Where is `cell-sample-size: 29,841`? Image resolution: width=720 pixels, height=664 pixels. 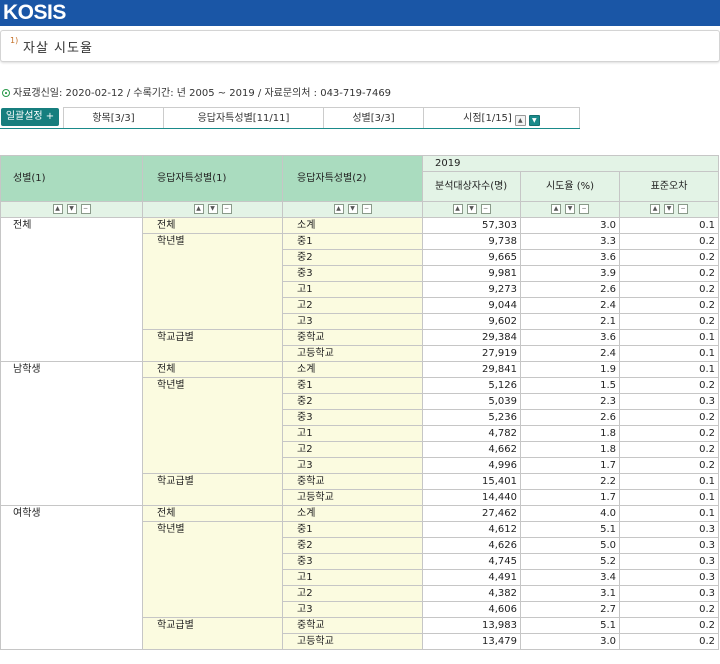
cell-sample-size: 29,841 is located at coordinates (471, 369).